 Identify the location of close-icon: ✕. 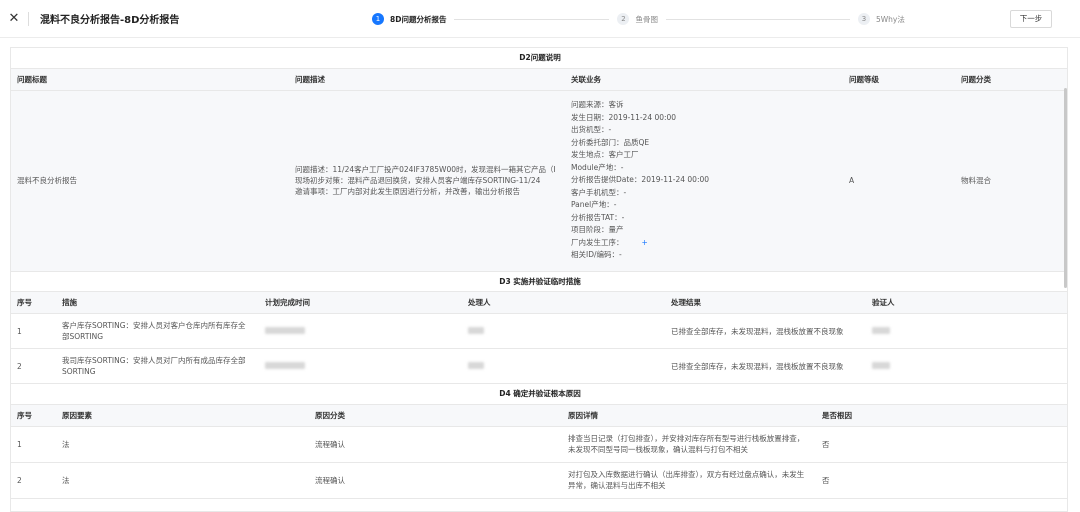
(14, 18).